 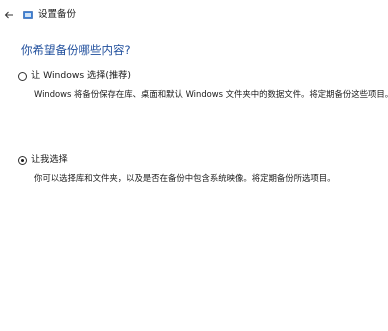 I want to click on radio-let-me-choose, so click(x=22, y=160).